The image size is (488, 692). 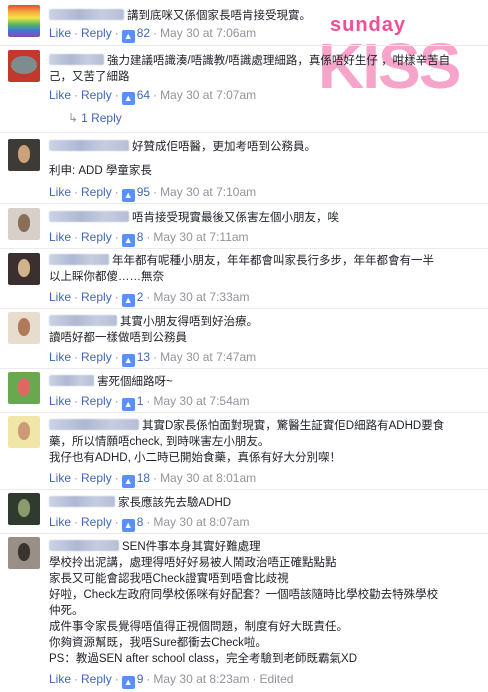 I want to click on like-count: 95, so click(x=143, y=192).